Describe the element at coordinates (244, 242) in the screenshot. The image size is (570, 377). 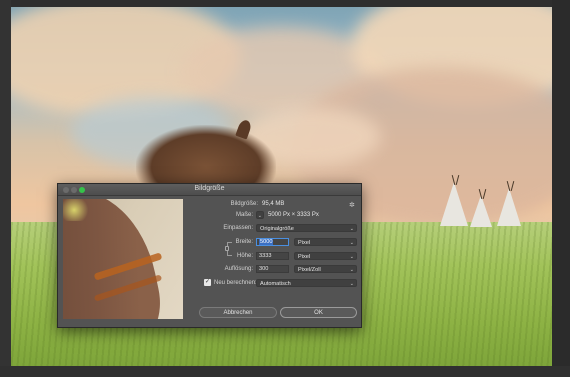
I see `width-label: Breite:` at that location.